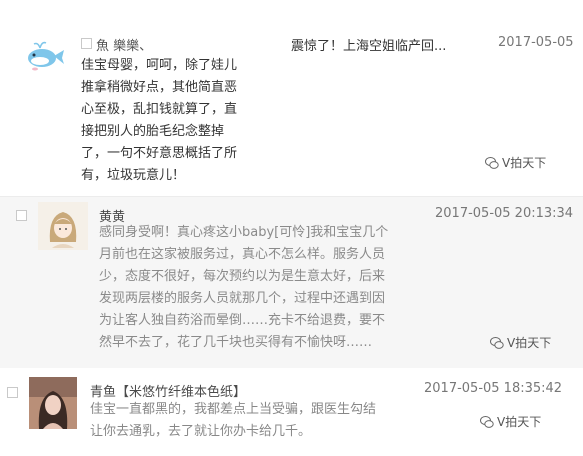  What do you see at coordinates (201, 431) in the screenshot?
I see `comment-line: 让你去通乳，去了就让你办卡给几千。` at bounding box center [201, 431].